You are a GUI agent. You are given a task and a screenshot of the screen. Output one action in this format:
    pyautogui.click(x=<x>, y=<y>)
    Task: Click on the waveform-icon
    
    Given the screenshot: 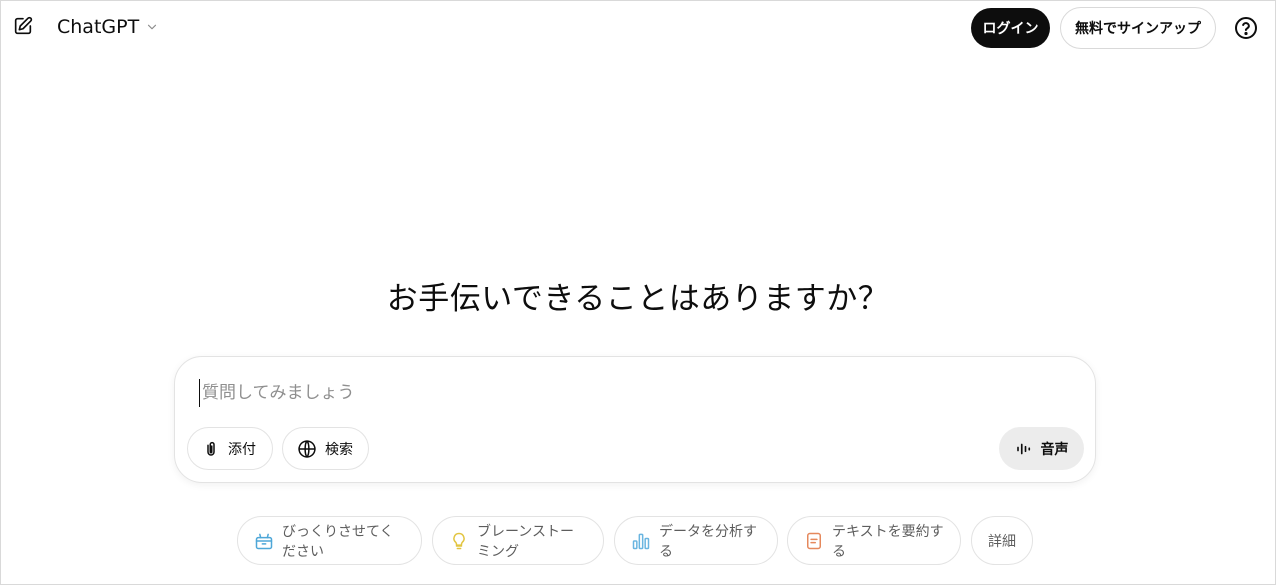 What is the action you would take?
    pyautogui.click(x=1024, y=449)
    